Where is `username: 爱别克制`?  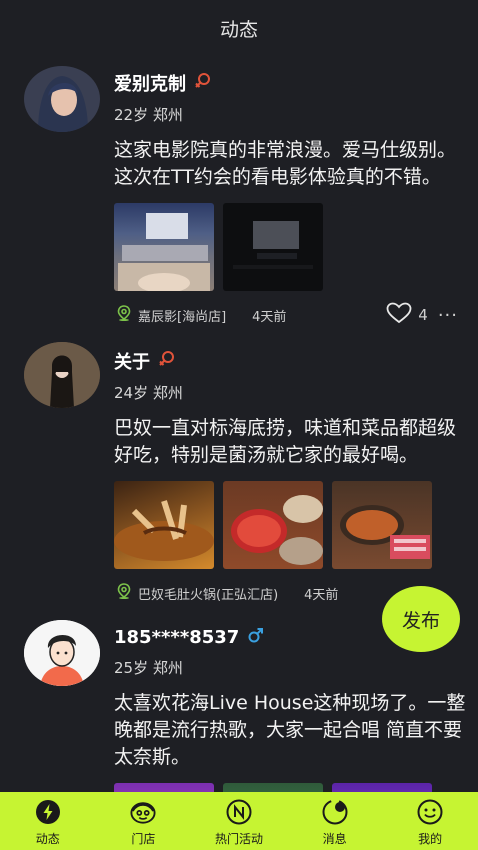 username: 爱别克制 is located at coordinates (150, 83).